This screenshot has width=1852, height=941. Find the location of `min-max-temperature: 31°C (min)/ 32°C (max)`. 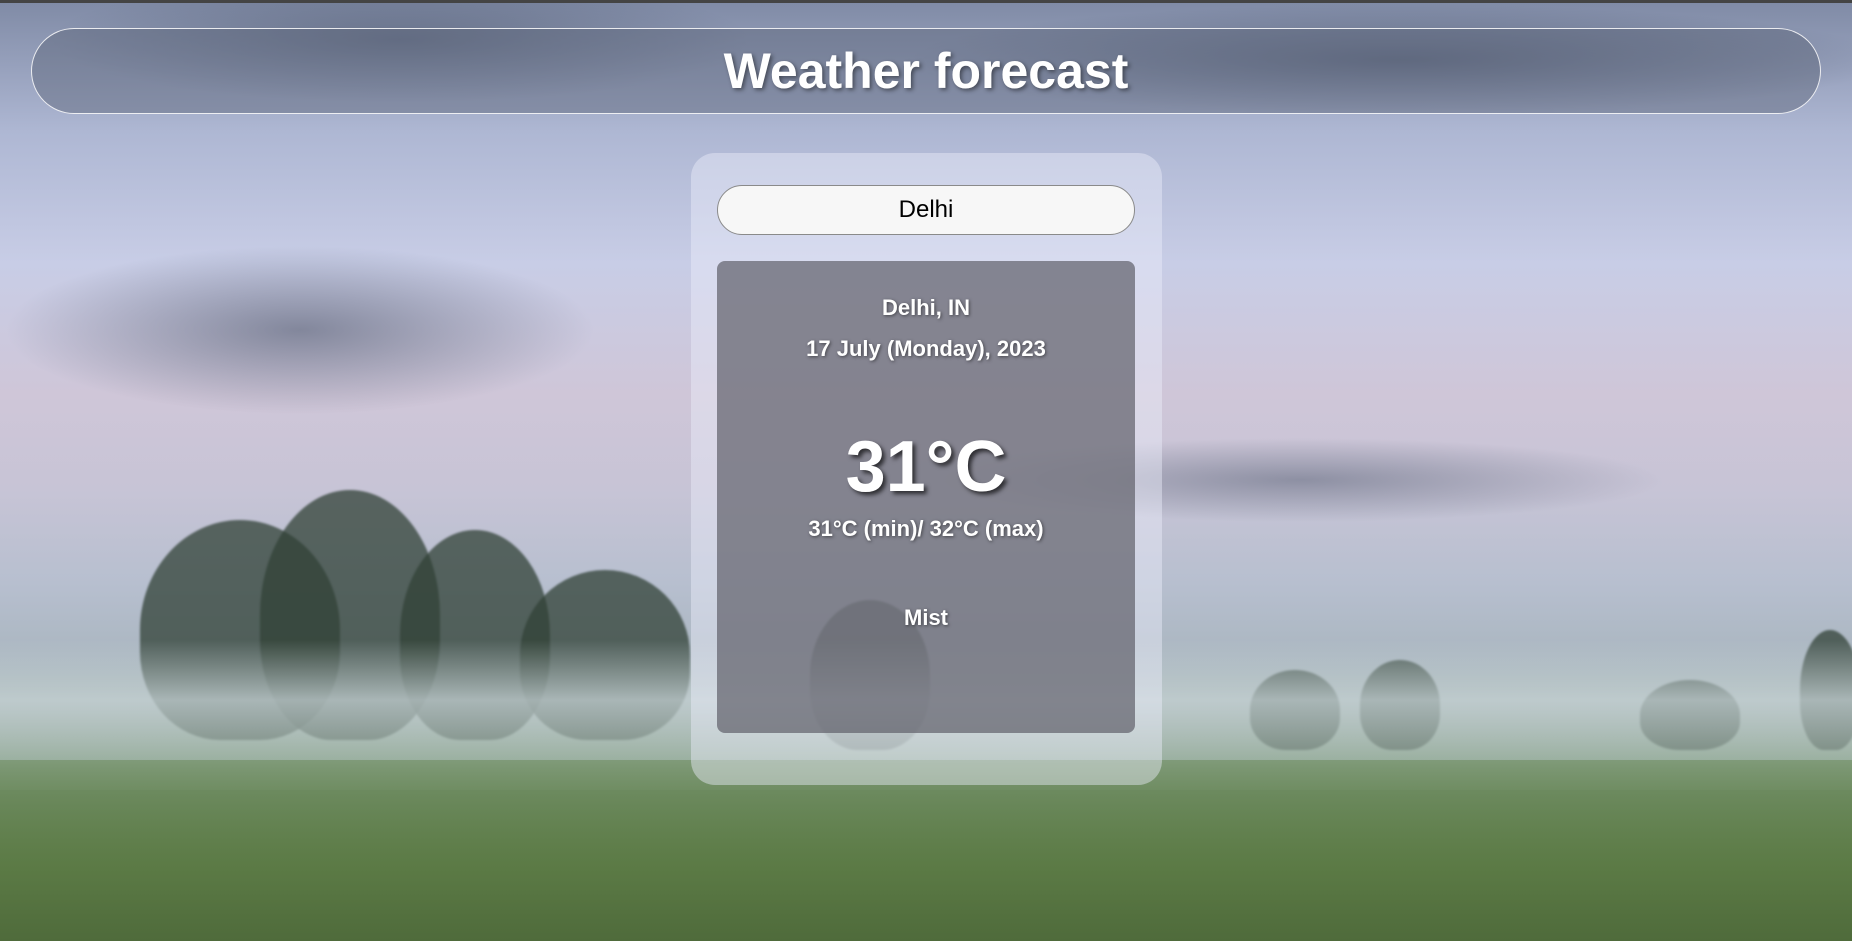

min-max-temperature: 31°C (min)/ 32°C (max) is located at coordinates (926, 528).